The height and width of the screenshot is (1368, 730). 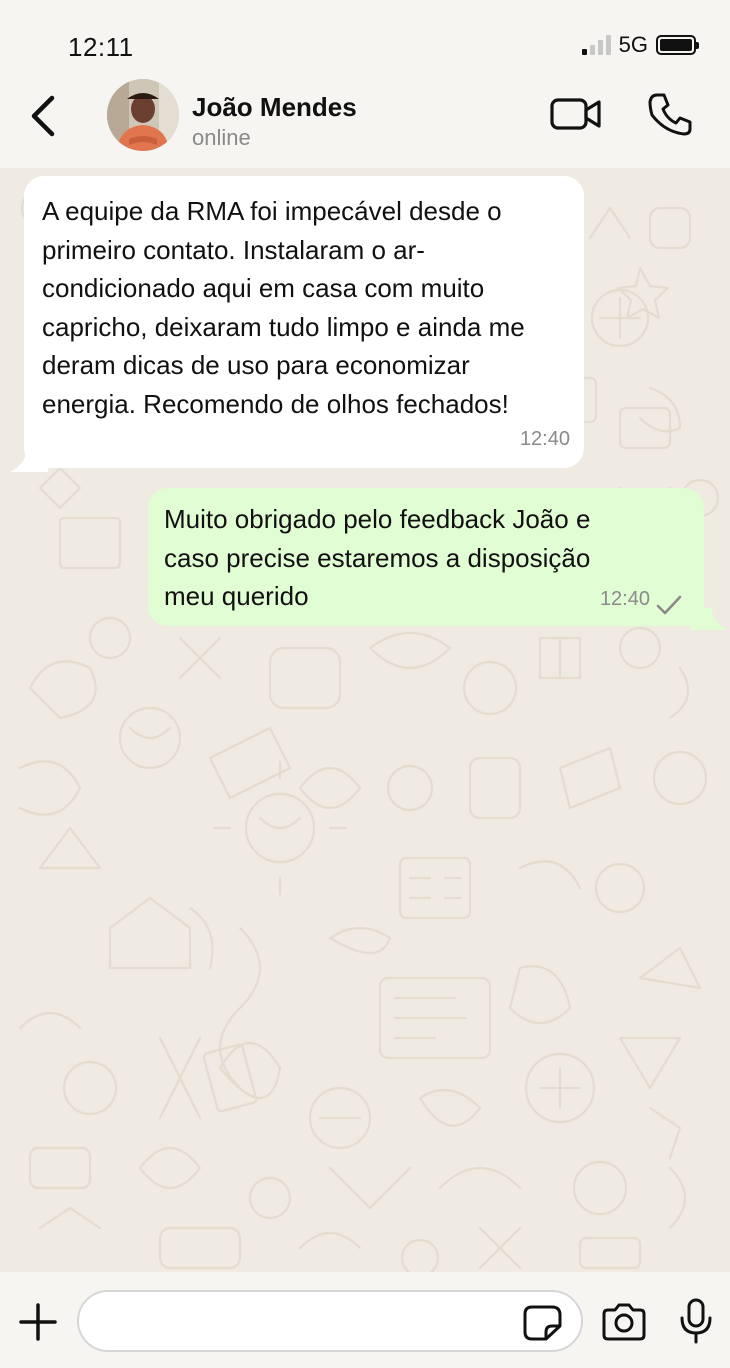 I want to click on status-indicators: 5G, so click(x=640, y=45).